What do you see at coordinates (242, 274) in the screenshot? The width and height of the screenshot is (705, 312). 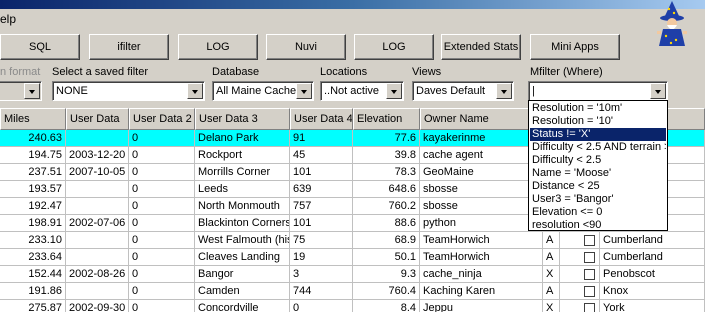 I see `cell-user-data-3: Bangor` at bounding box center [242, 274].